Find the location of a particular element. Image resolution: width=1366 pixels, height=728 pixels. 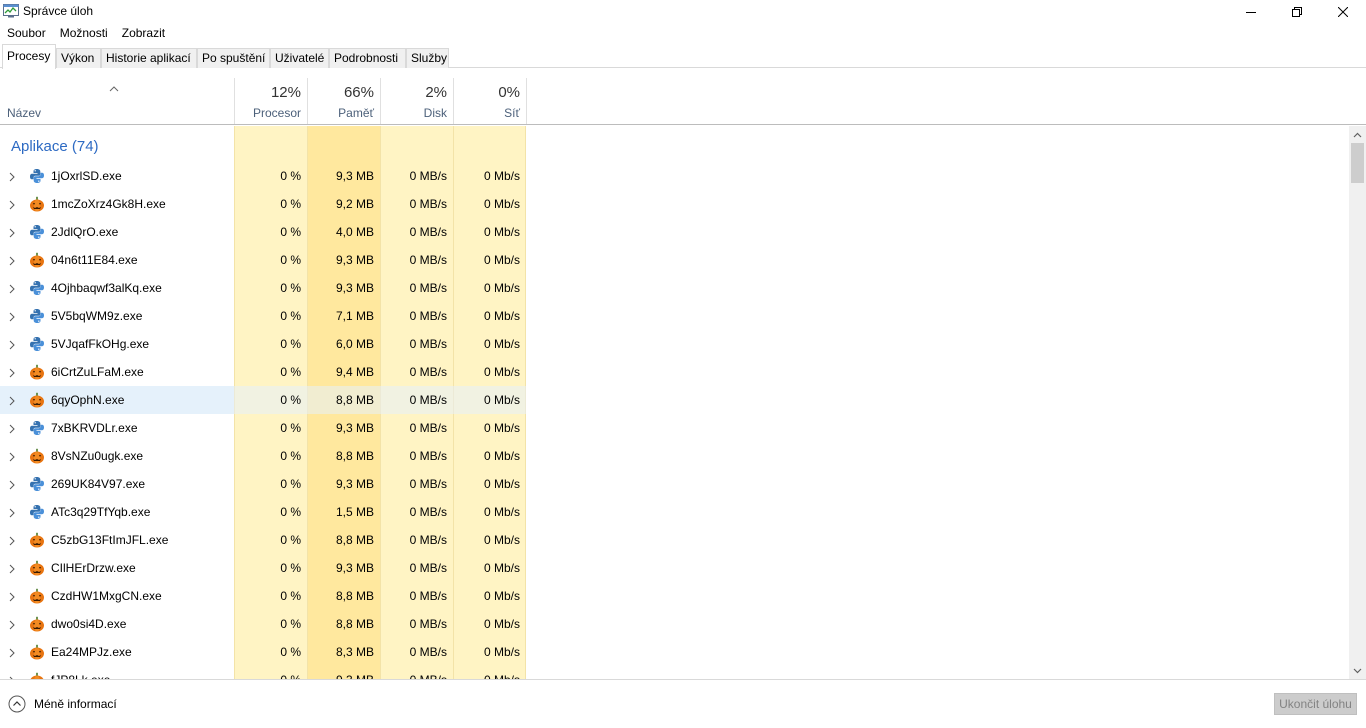

table-row: 8VsNZu0ugk.exe 0 % 8,8 MB 0 MB/s 0 Mb/s is located at coordinates (263, 456).